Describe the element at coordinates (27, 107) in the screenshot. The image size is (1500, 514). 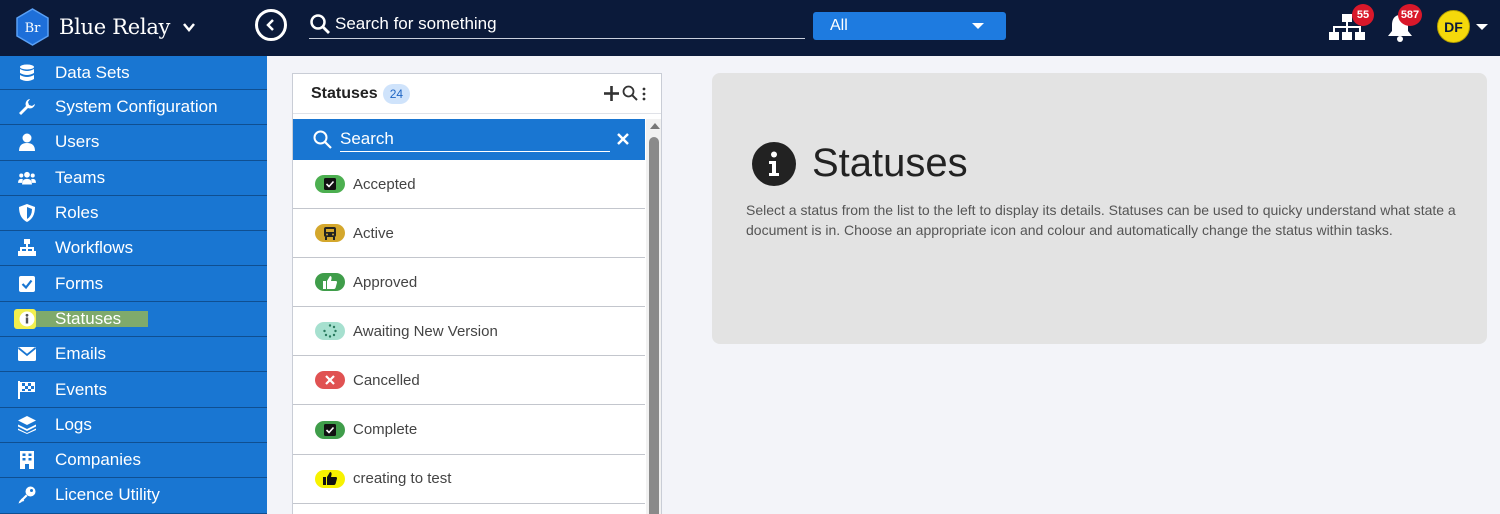
I see `wrench-icon` at that location.